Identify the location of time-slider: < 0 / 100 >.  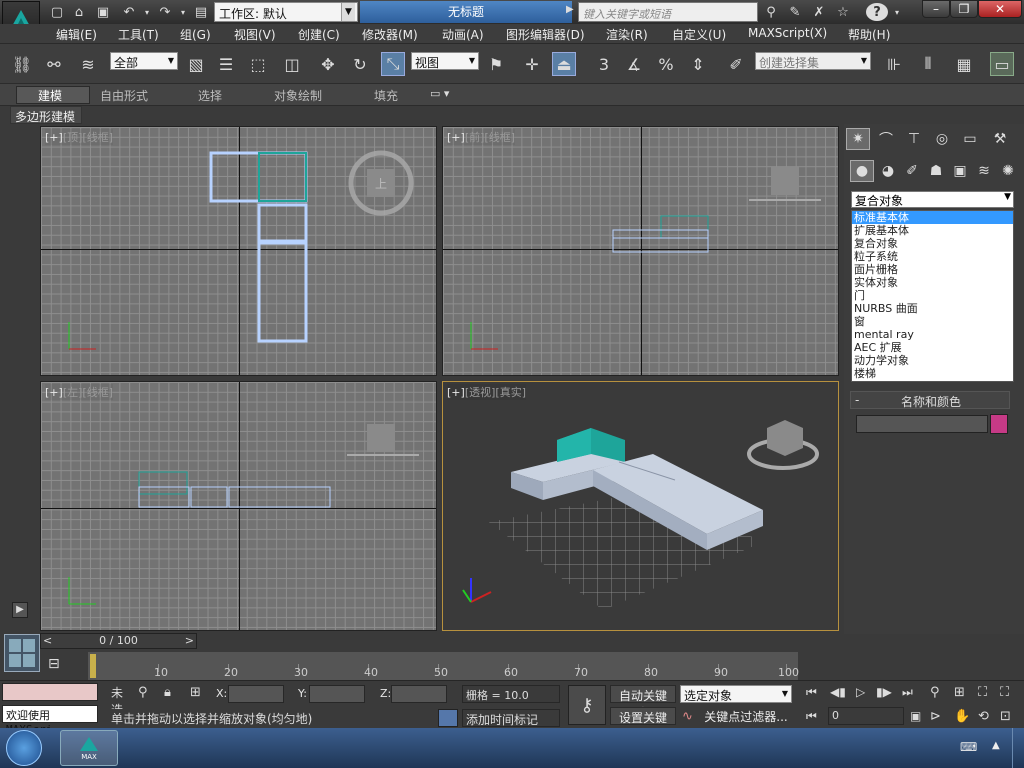
(118, 641).